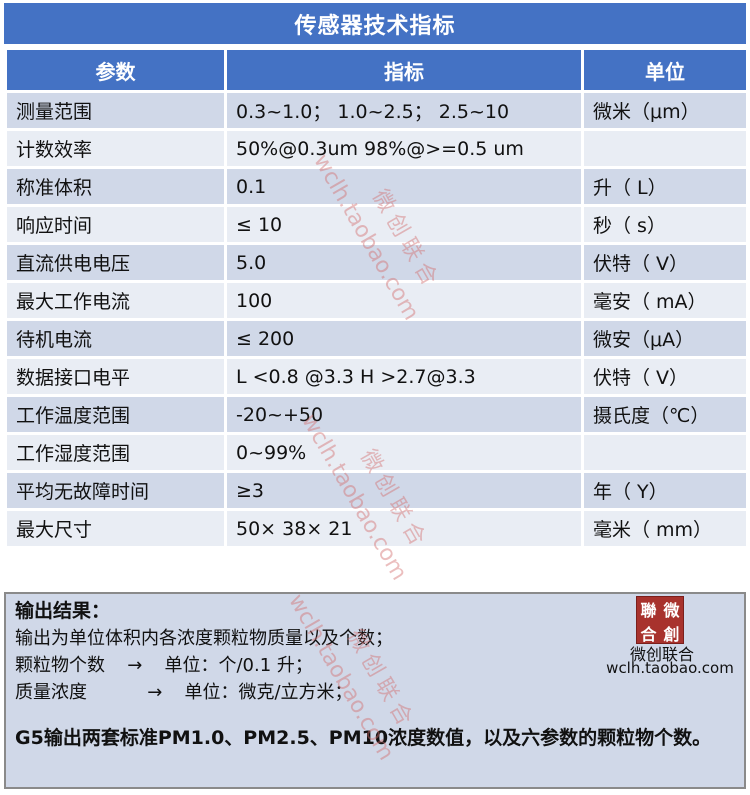 The width and height of the screenshot is (750, 795). What do you see at coordinates (404, 300) in the screenshot?
I see `value-cell: 100` at bounding box center [404, 300].